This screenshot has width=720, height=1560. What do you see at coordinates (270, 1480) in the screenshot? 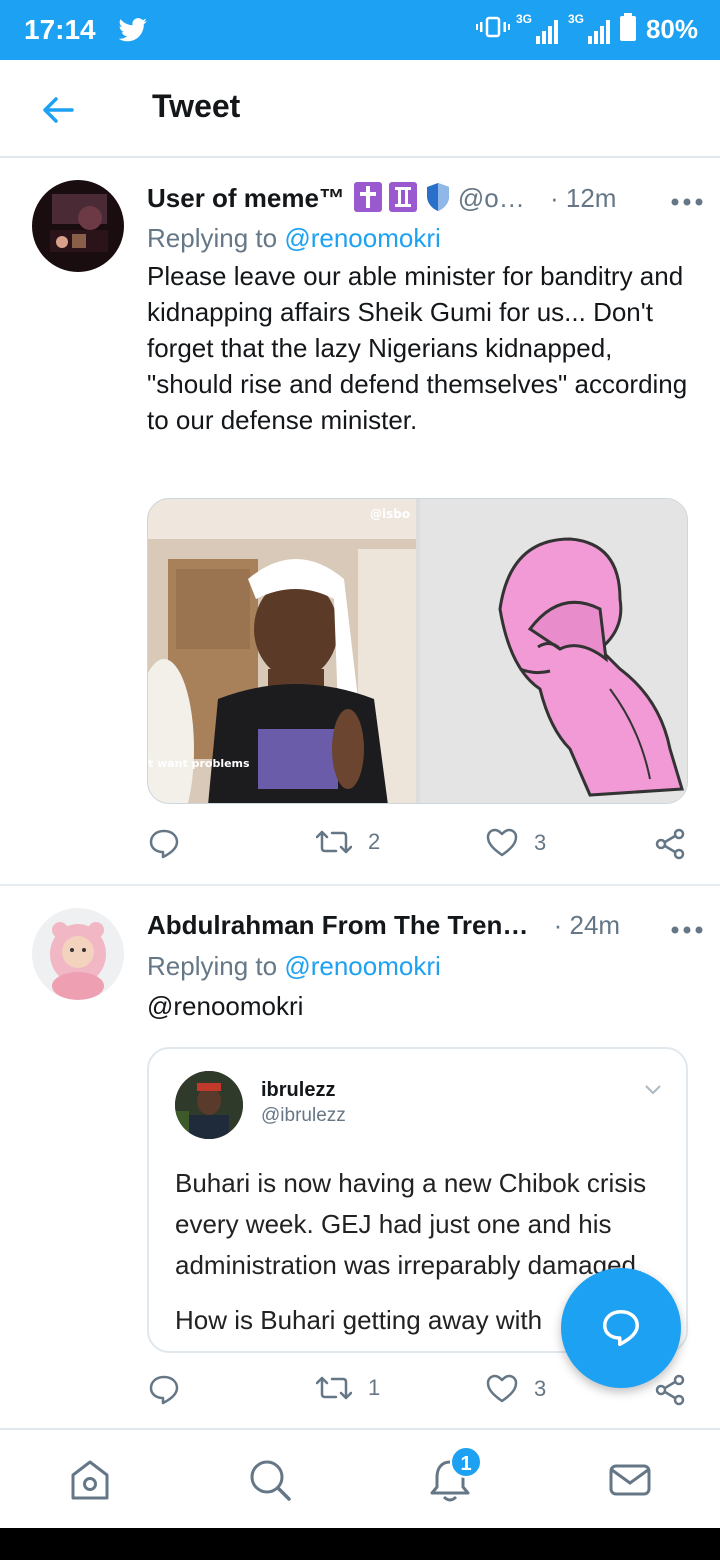
I see `search-icon` at bounding box center [270, 1480].